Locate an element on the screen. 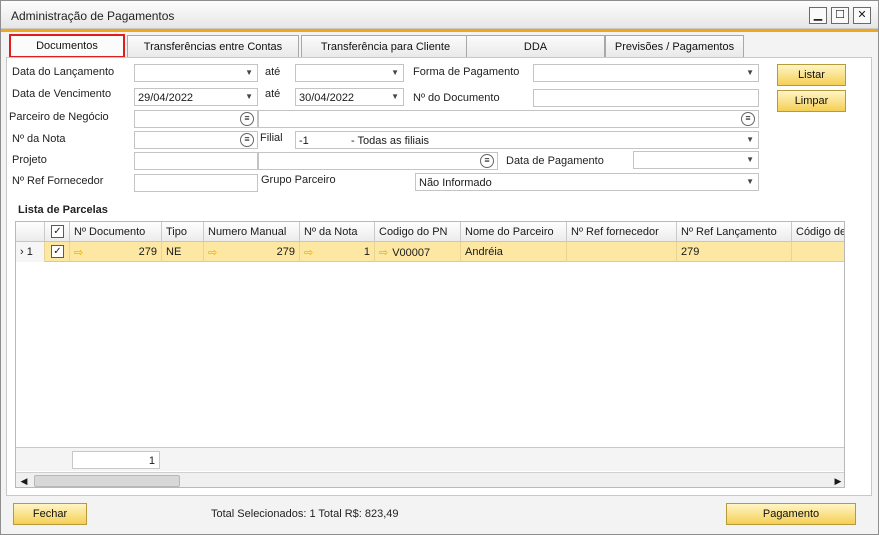 The image size is (879, 535). data-vencimento-from-value: 29/04/2022 is located at coordinates (166, 98).